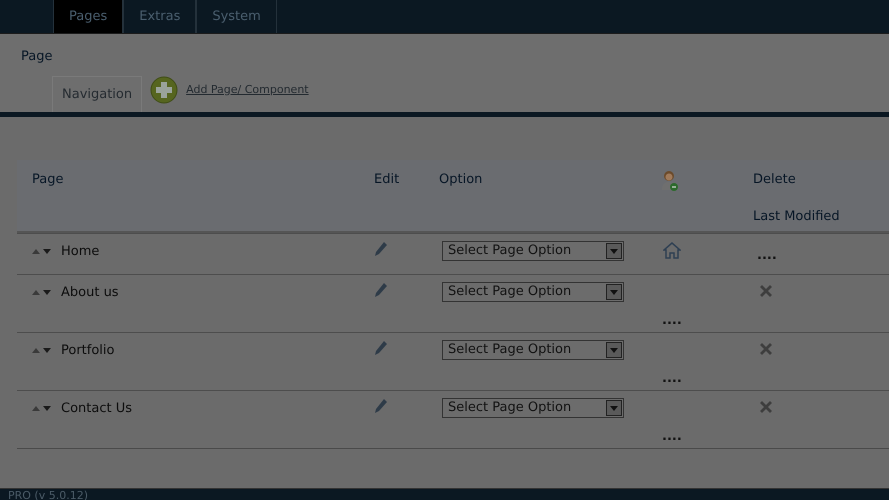 This screenshot has width=889, height=500. What do you see at coordinates (36, 57) in the screenshot?
I see `page-title: Page` at bounding box center [36, 57].